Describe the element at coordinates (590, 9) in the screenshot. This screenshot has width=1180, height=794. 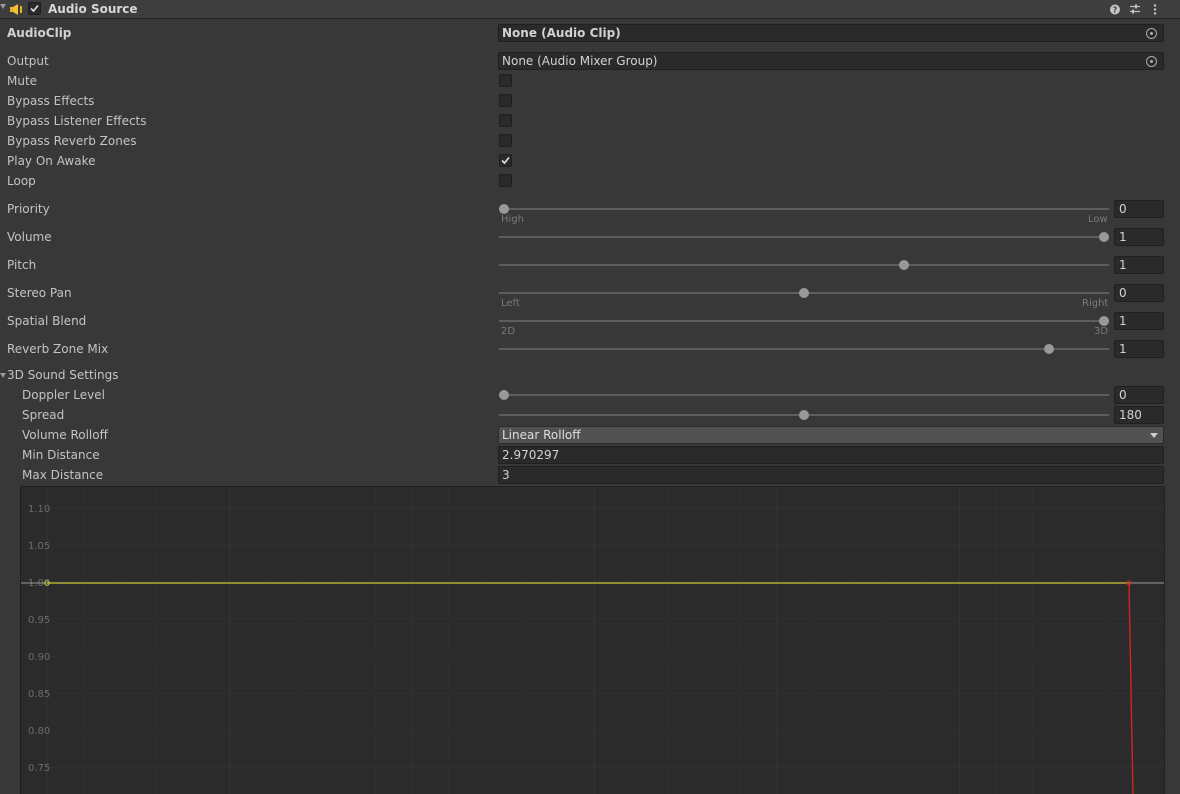
I see `component-header: Audio Source ?` at that location.